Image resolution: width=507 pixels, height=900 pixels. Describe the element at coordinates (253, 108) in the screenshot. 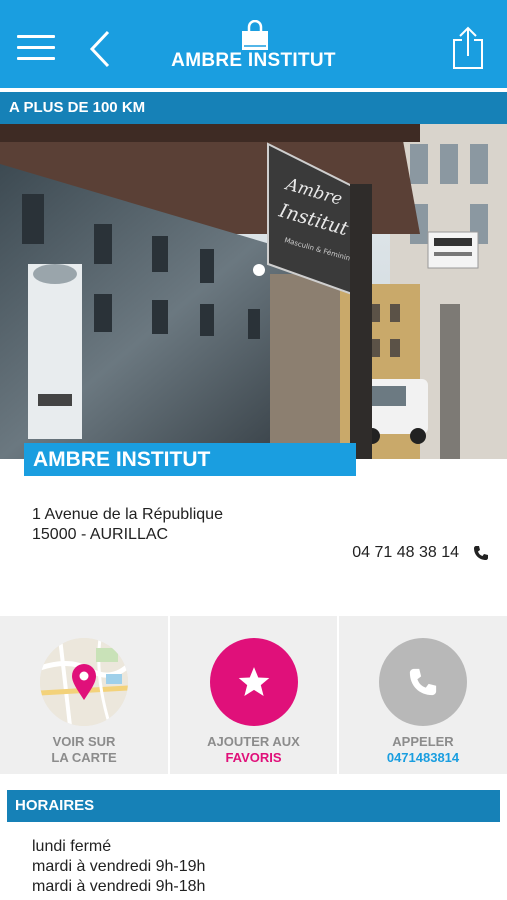

I see `distance-label: A PLUS DE 100 KM` at that location.